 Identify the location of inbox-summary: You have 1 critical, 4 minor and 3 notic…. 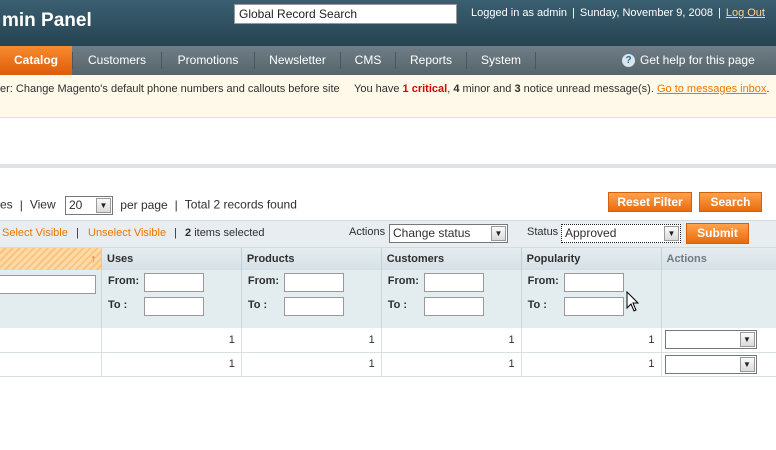
(562, 89).